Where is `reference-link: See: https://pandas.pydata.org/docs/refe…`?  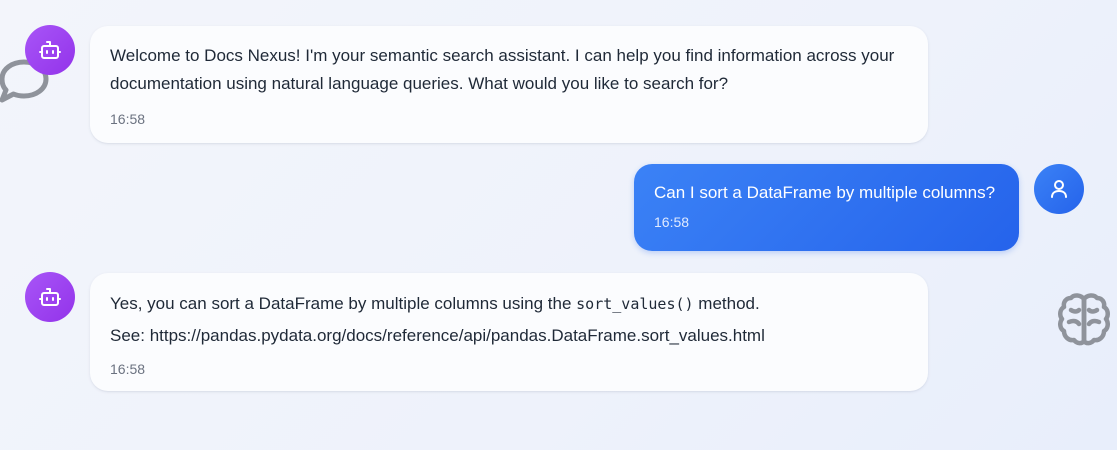
reference-link: See: https://pandas.pydata.org/docs/refe… is located at coordinates (509, 335).